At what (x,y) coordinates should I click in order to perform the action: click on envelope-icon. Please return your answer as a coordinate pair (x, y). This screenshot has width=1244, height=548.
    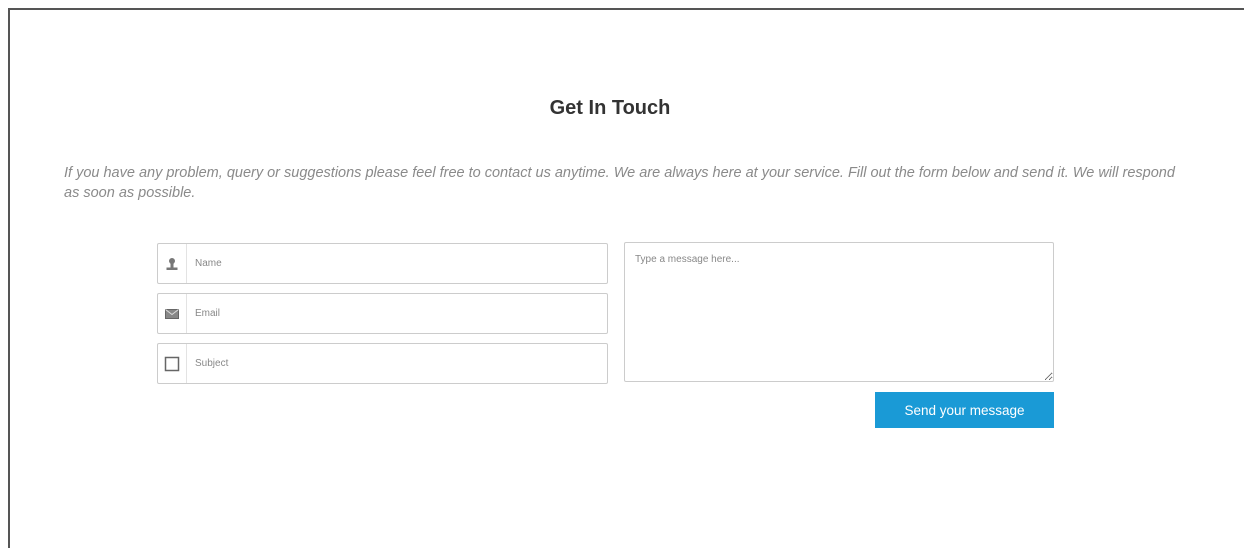
    Looking at the image, I should click on (172, 313).